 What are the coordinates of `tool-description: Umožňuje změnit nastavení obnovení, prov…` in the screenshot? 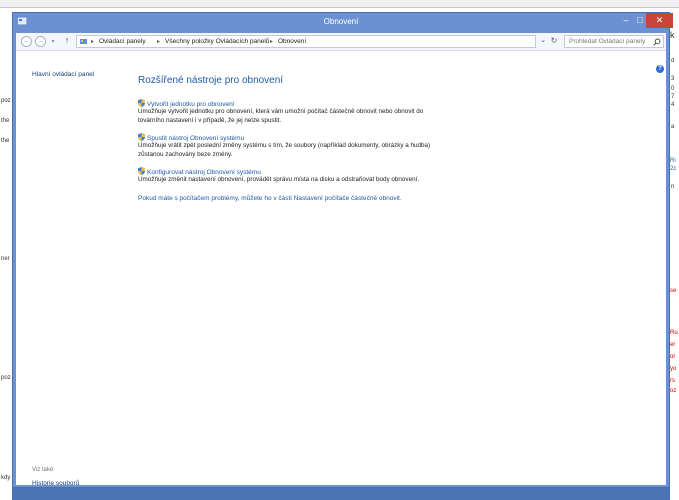 It's located at (279, 179).